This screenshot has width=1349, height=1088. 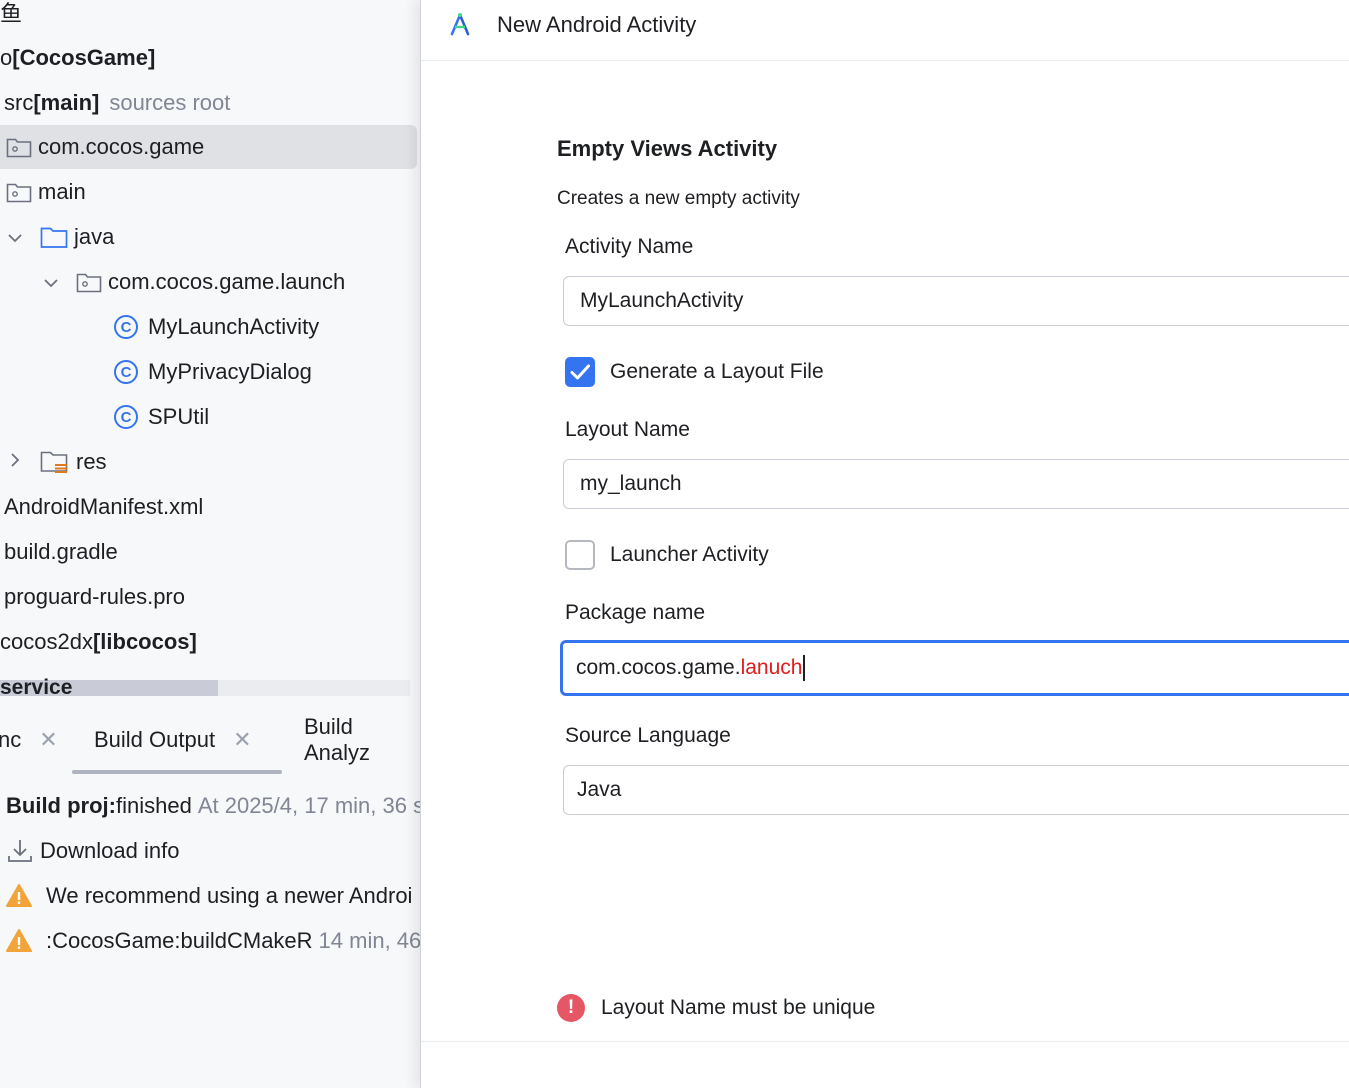 I want to click on text-caret, so click(x=804, y=668).